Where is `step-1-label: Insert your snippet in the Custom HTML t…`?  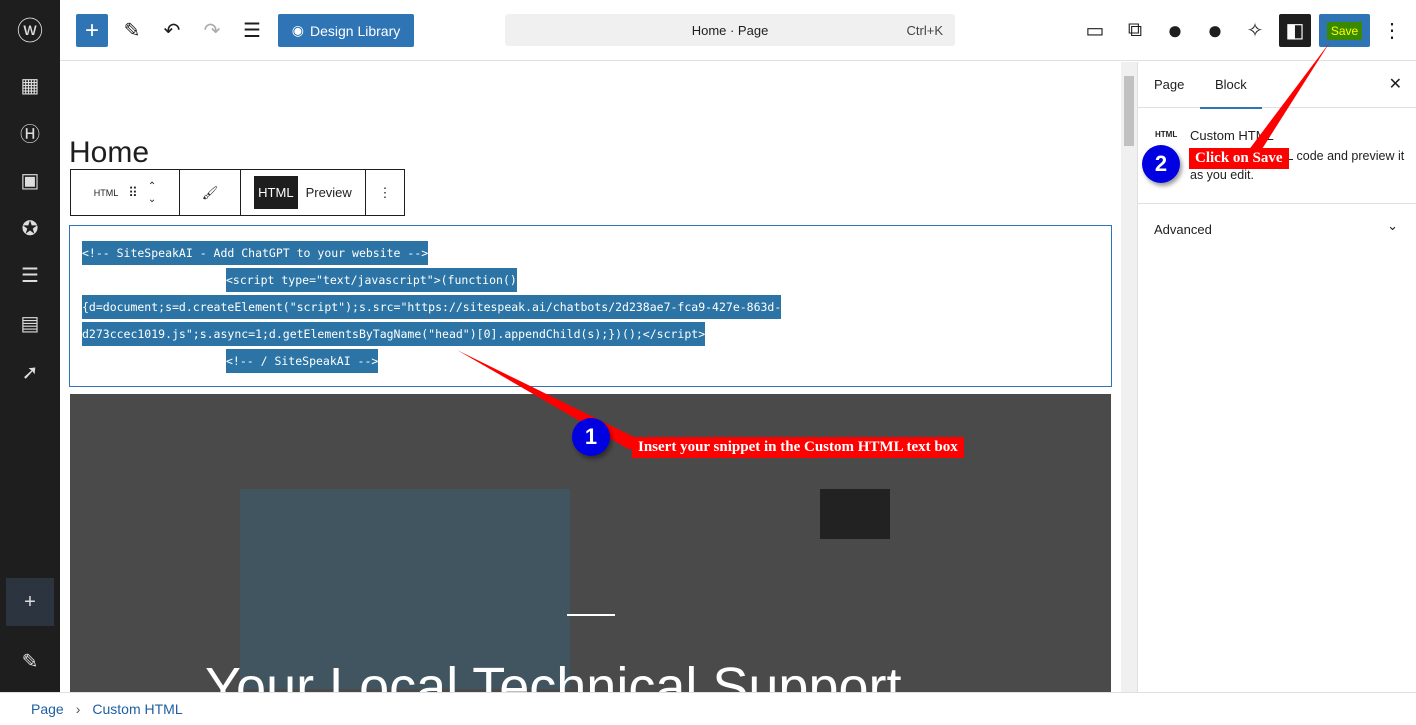
step-1-label: Insert your snippet in the Custom HTML t… is located at coordinates (798, 447).